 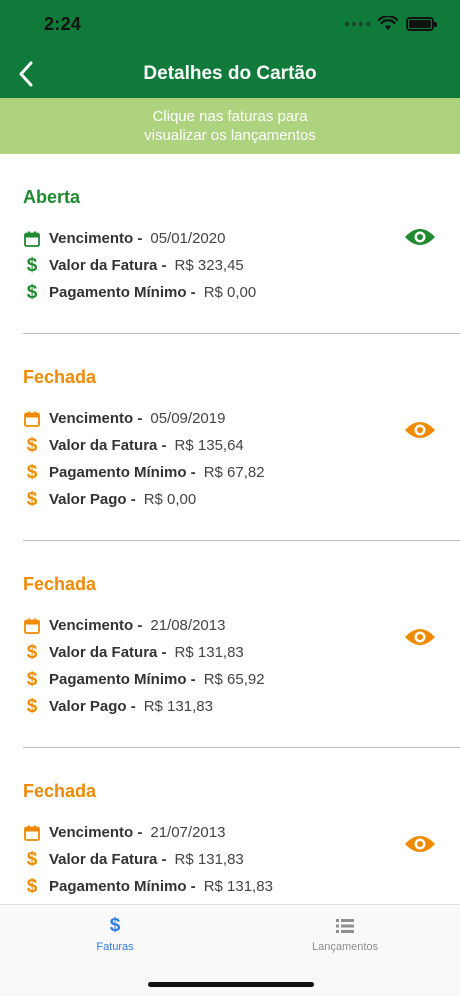 I want to click on invoice-row: $ Pagamento Mínimo - R$ 131,83, so click(x=241, y=886).